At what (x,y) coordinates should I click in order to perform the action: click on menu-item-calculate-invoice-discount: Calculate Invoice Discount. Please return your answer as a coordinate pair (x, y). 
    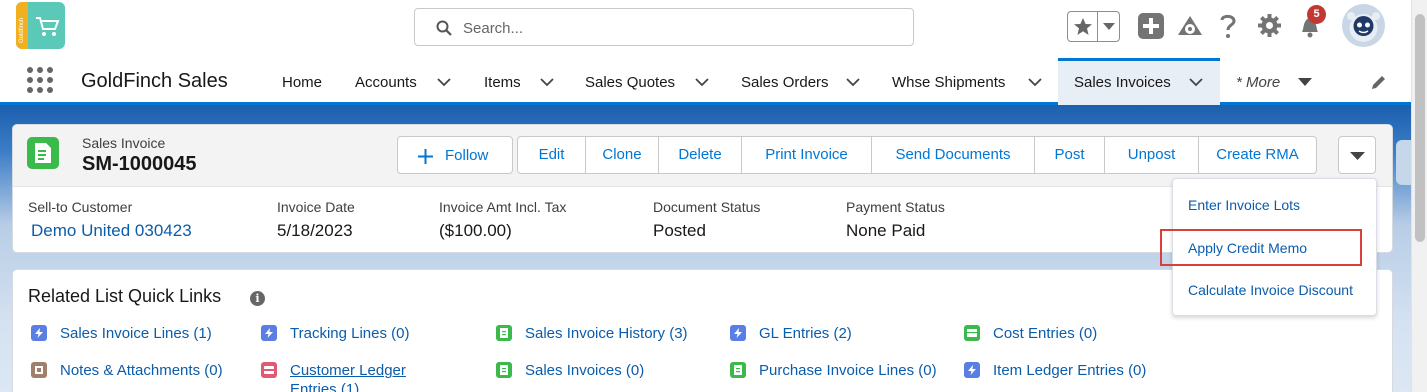
    Looking at the image, I should click on (1274, 290).